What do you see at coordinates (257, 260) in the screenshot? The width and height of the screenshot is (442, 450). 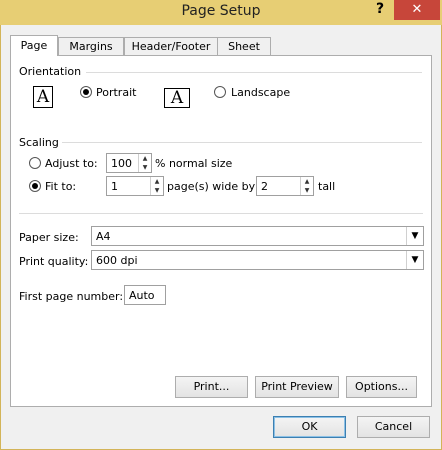 I see `print-quality-dropdown: 600 dpi ▼` at bounding box center [257, 260].